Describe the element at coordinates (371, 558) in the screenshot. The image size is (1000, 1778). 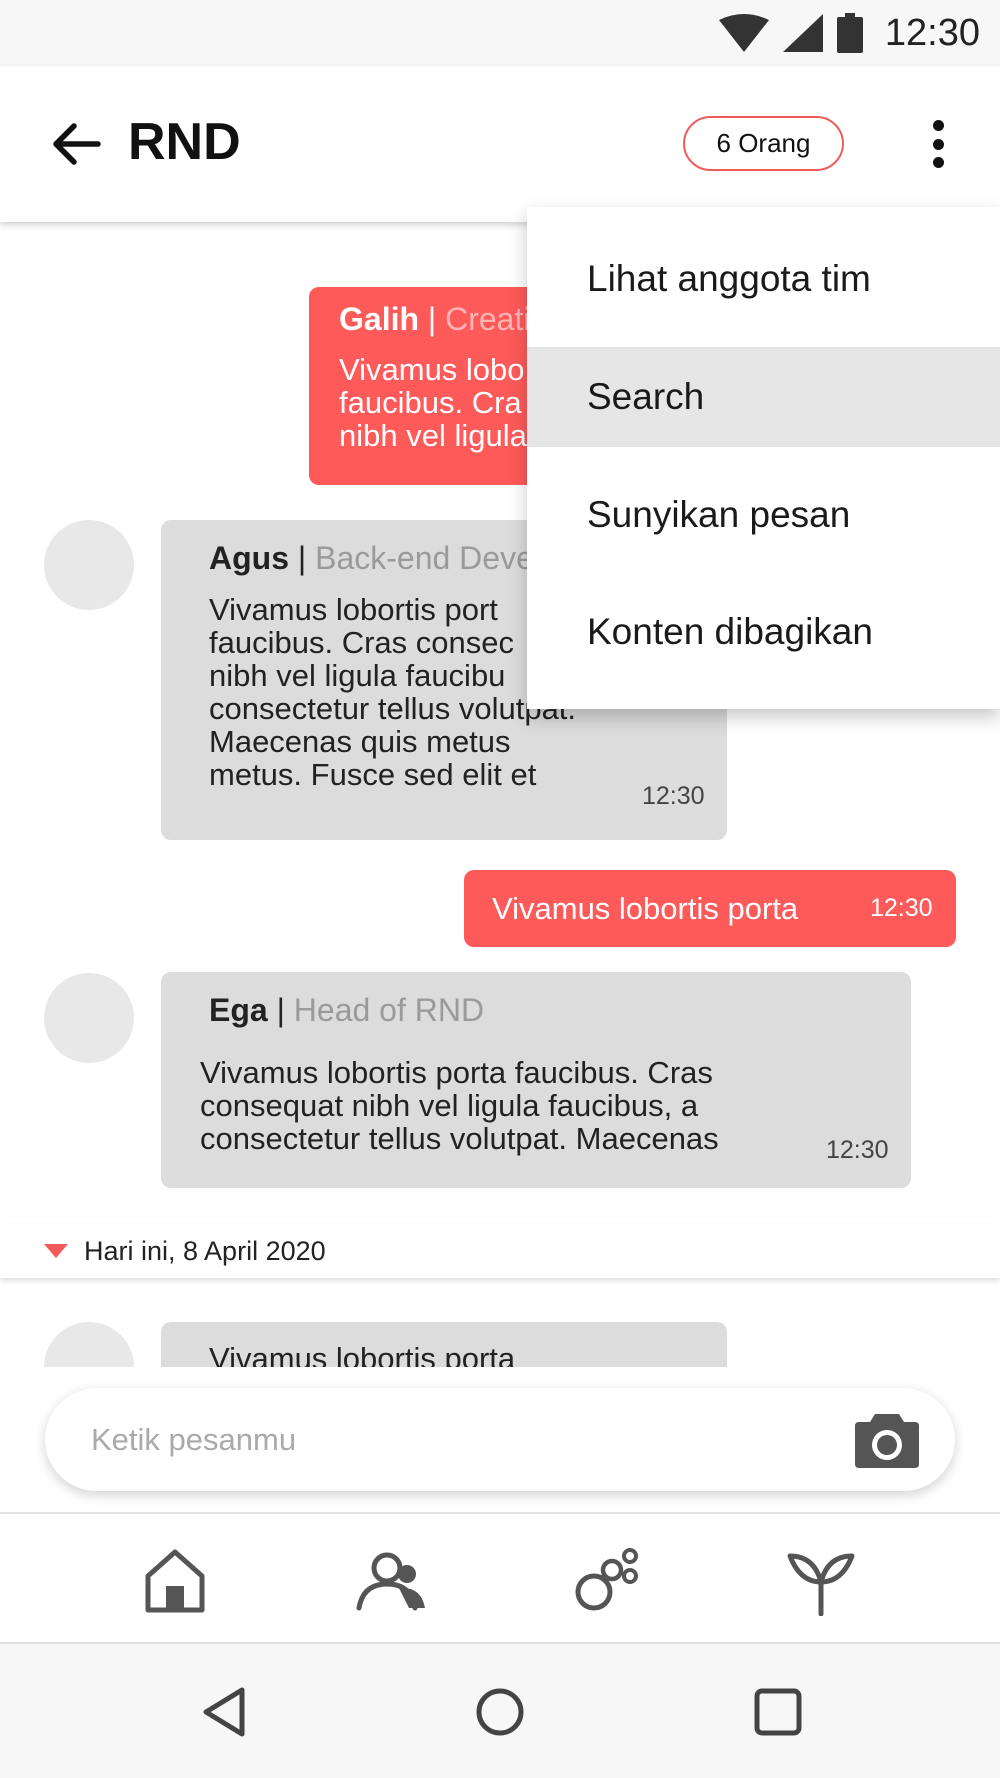
I see `message-sender: Agus | Back-end Deve` at that location.